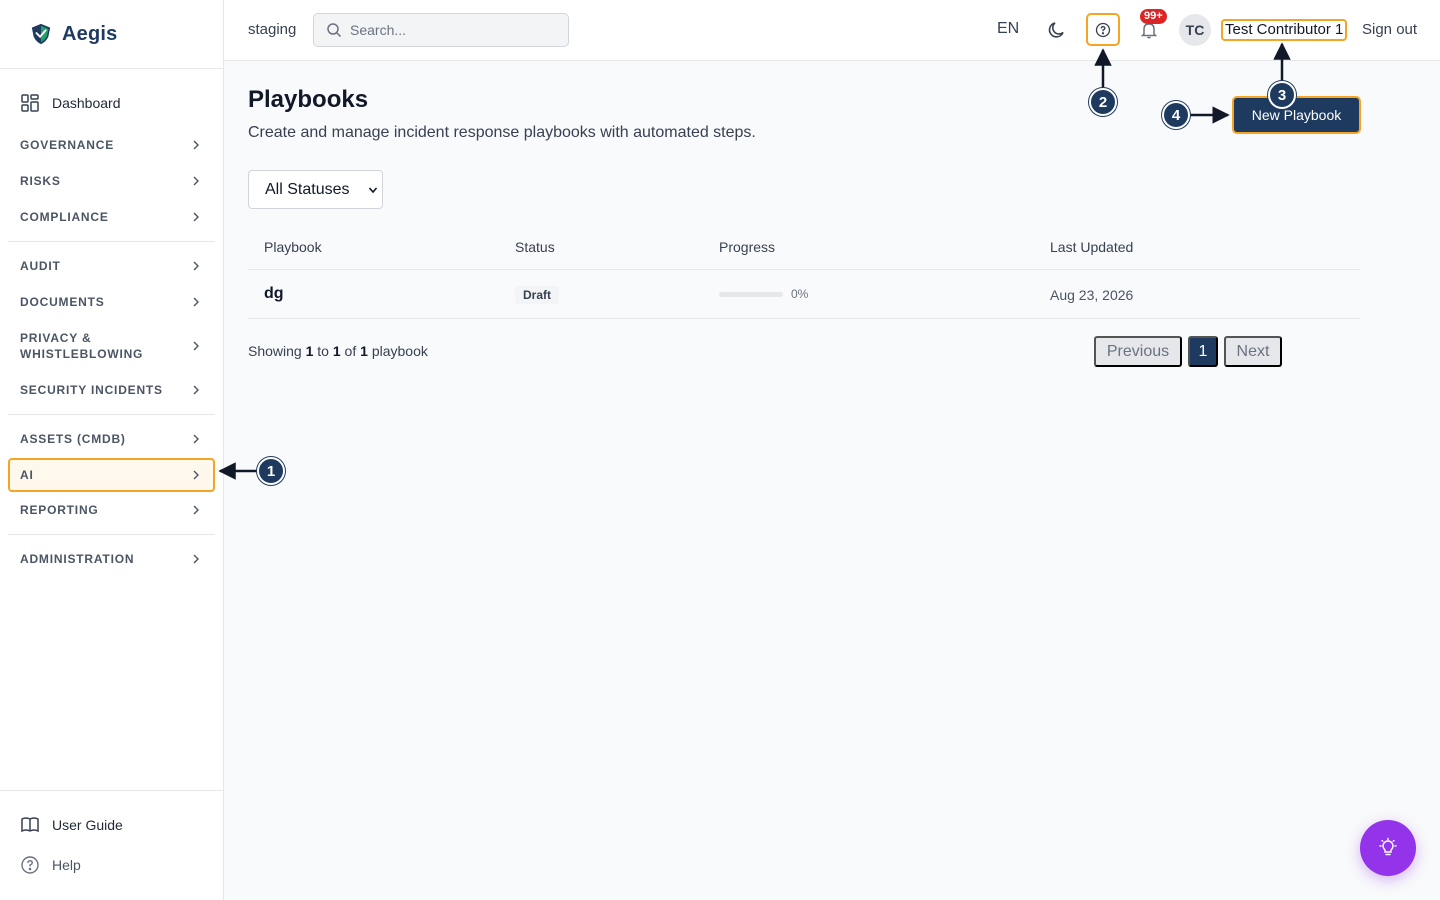 The height and width of the screenshot is (900, 1440). Describe the element at coordinates (87, 825) in the screenshot. I see `user-guide-label: User Guide` at that location.